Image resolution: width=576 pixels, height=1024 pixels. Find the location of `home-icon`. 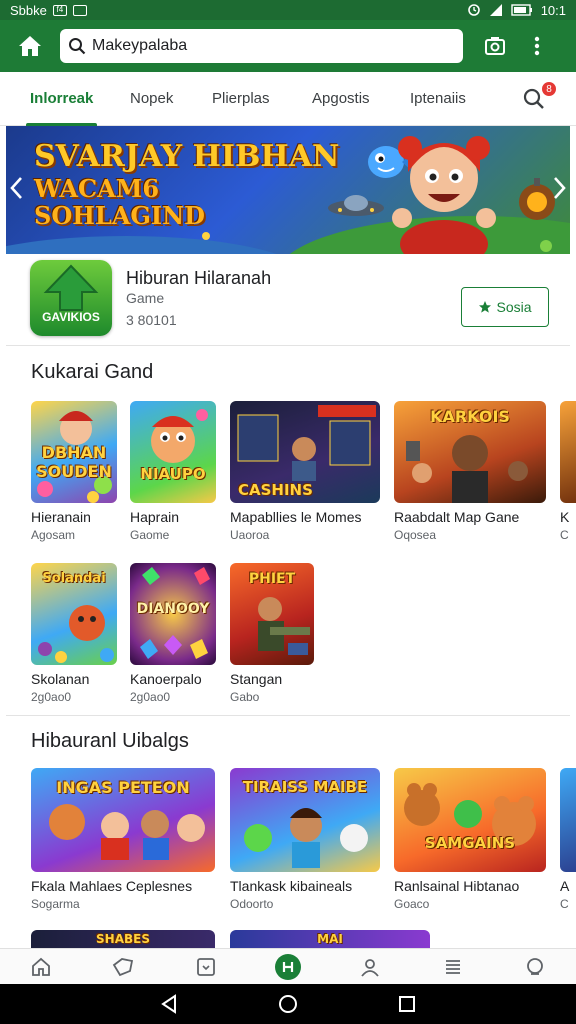

home-icon is located at coordinates (30, 46).